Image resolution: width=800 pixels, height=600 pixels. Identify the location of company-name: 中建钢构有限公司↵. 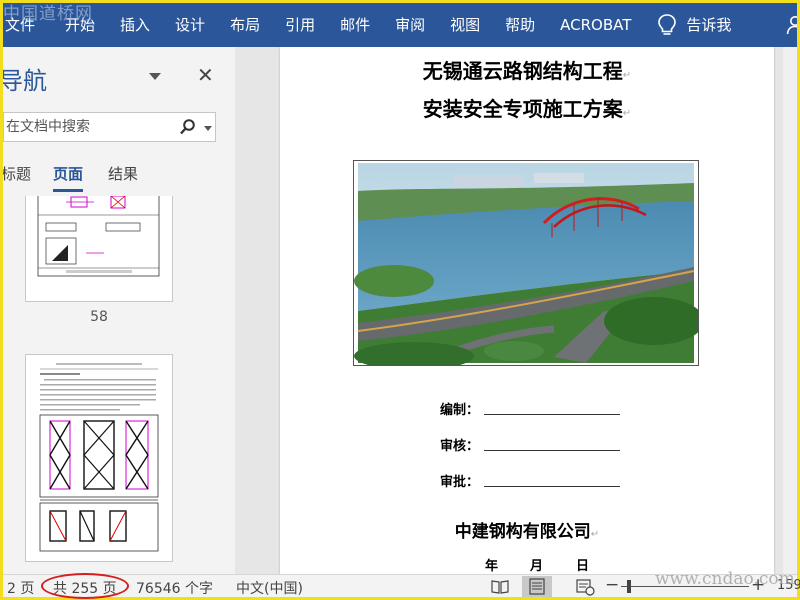
(527, 532).